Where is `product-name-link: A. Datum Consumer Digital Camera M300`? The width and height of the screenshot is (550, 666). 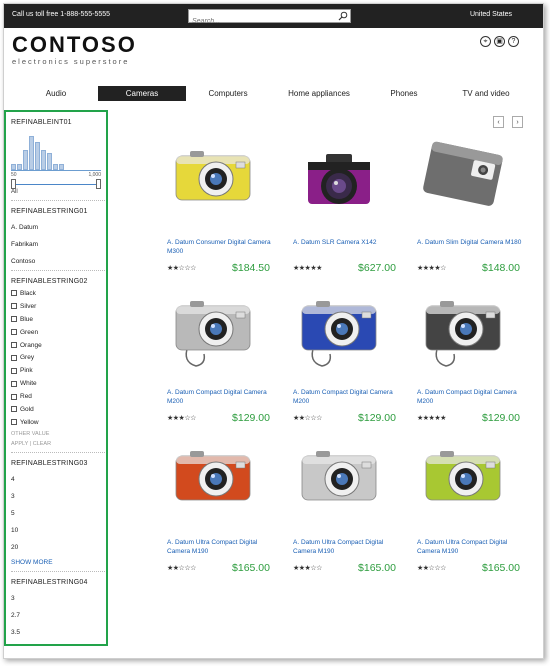
product-name-link: A. Datum Consumer Digital Camera M300 is located at coordinates (221, 247).